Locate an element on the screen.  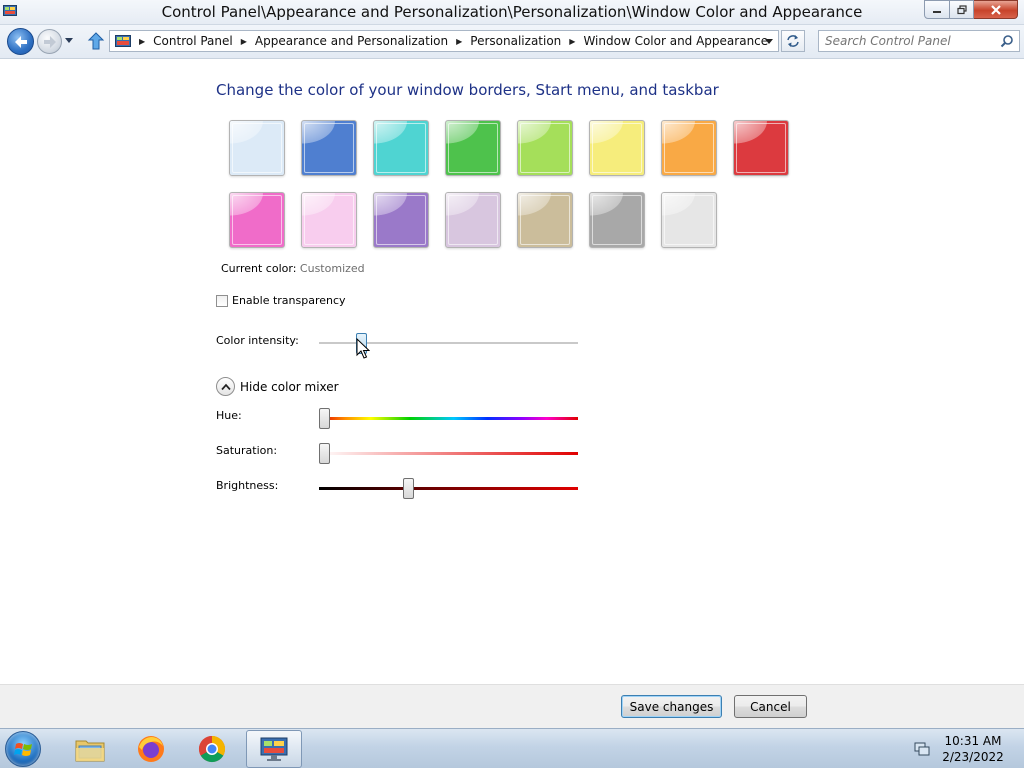
taskbar-chrome is located at coordinates (212, 749).